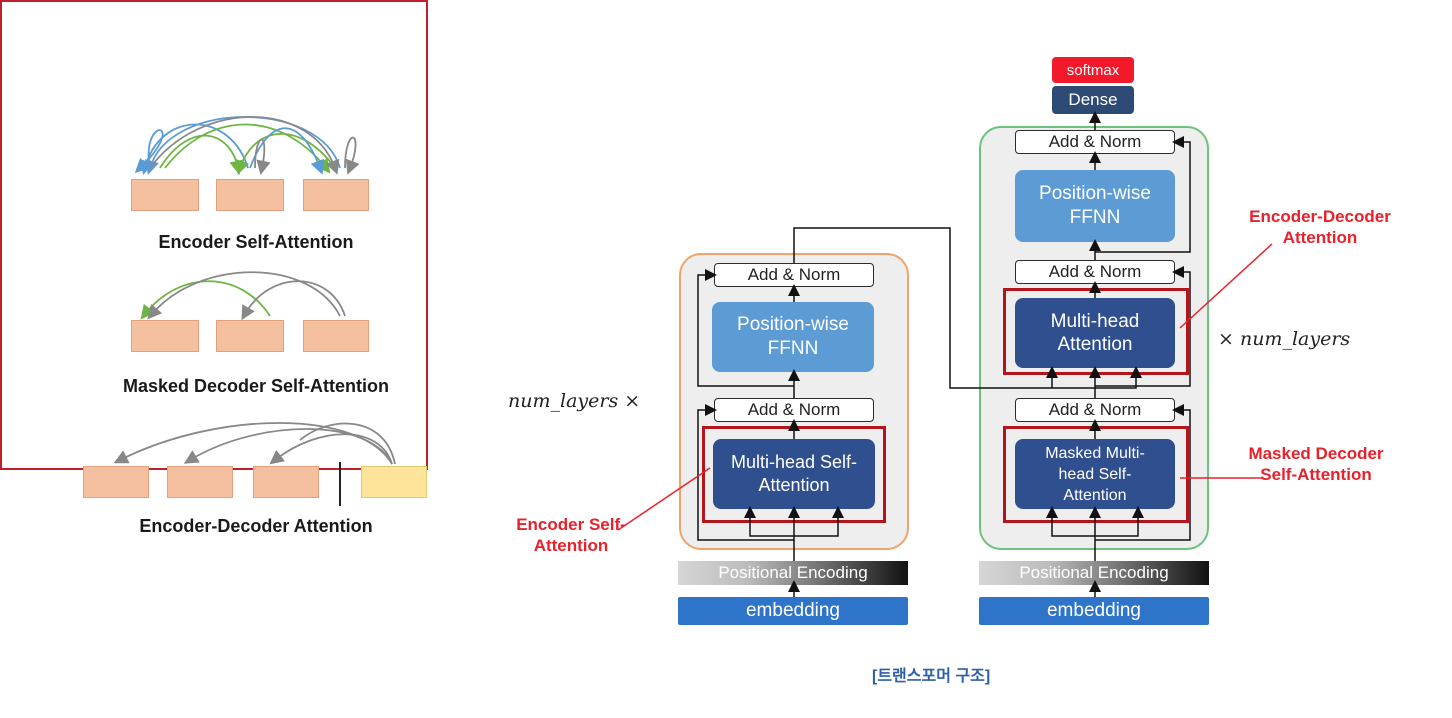  I want to click on figure-caption: [트랜스포머 구조], so click(931, 676).